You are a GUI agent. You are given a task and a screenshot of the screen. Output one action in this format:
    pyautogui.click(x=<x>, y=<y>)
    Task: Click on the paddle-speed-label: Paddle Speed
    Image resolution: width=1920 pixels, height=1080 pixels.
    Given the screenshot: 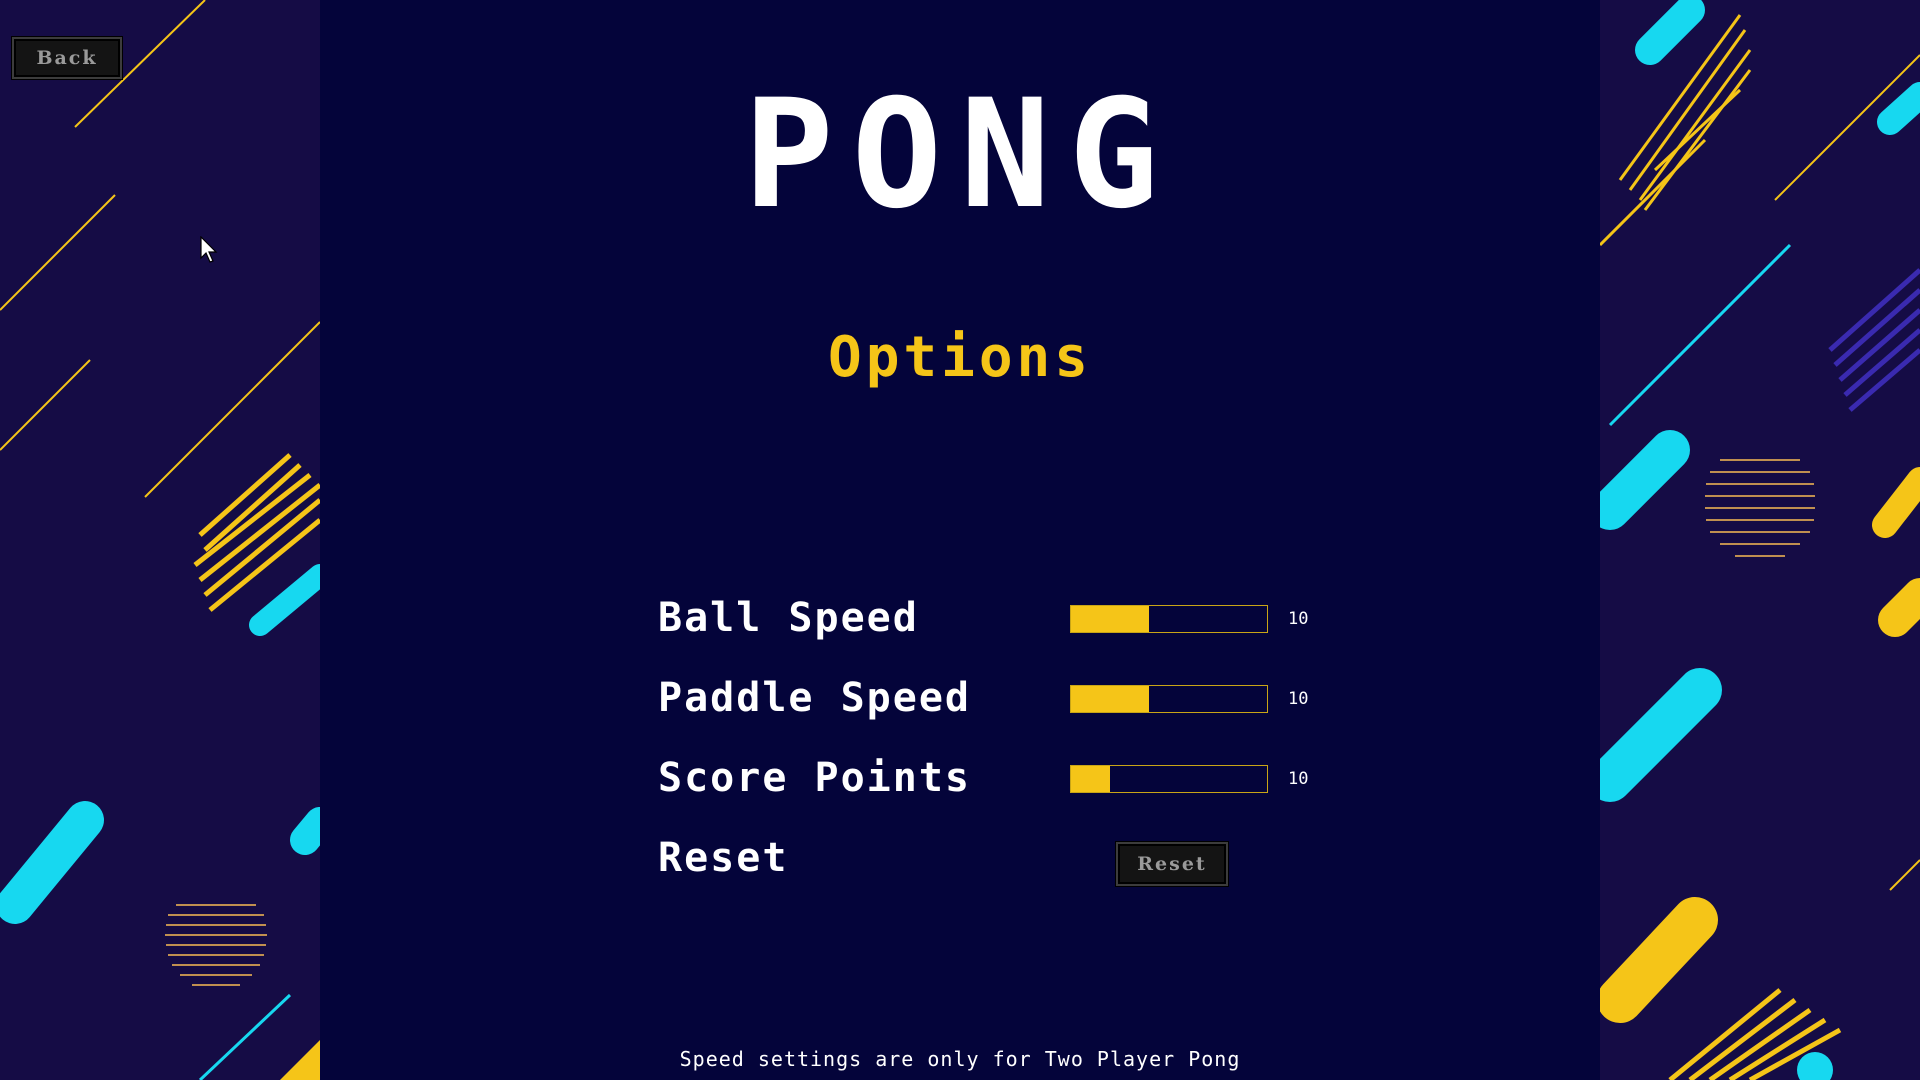 What is the action you would take?
    pyautogui.click(x=814, y=698)
    